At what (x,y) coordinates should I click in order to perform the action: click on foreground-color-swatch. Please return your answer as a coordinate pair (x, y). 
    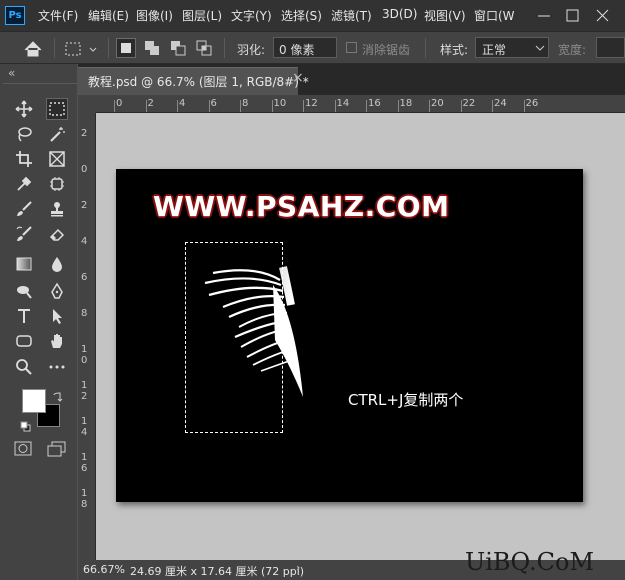
    Looking at the image, I should click on (34, 401).